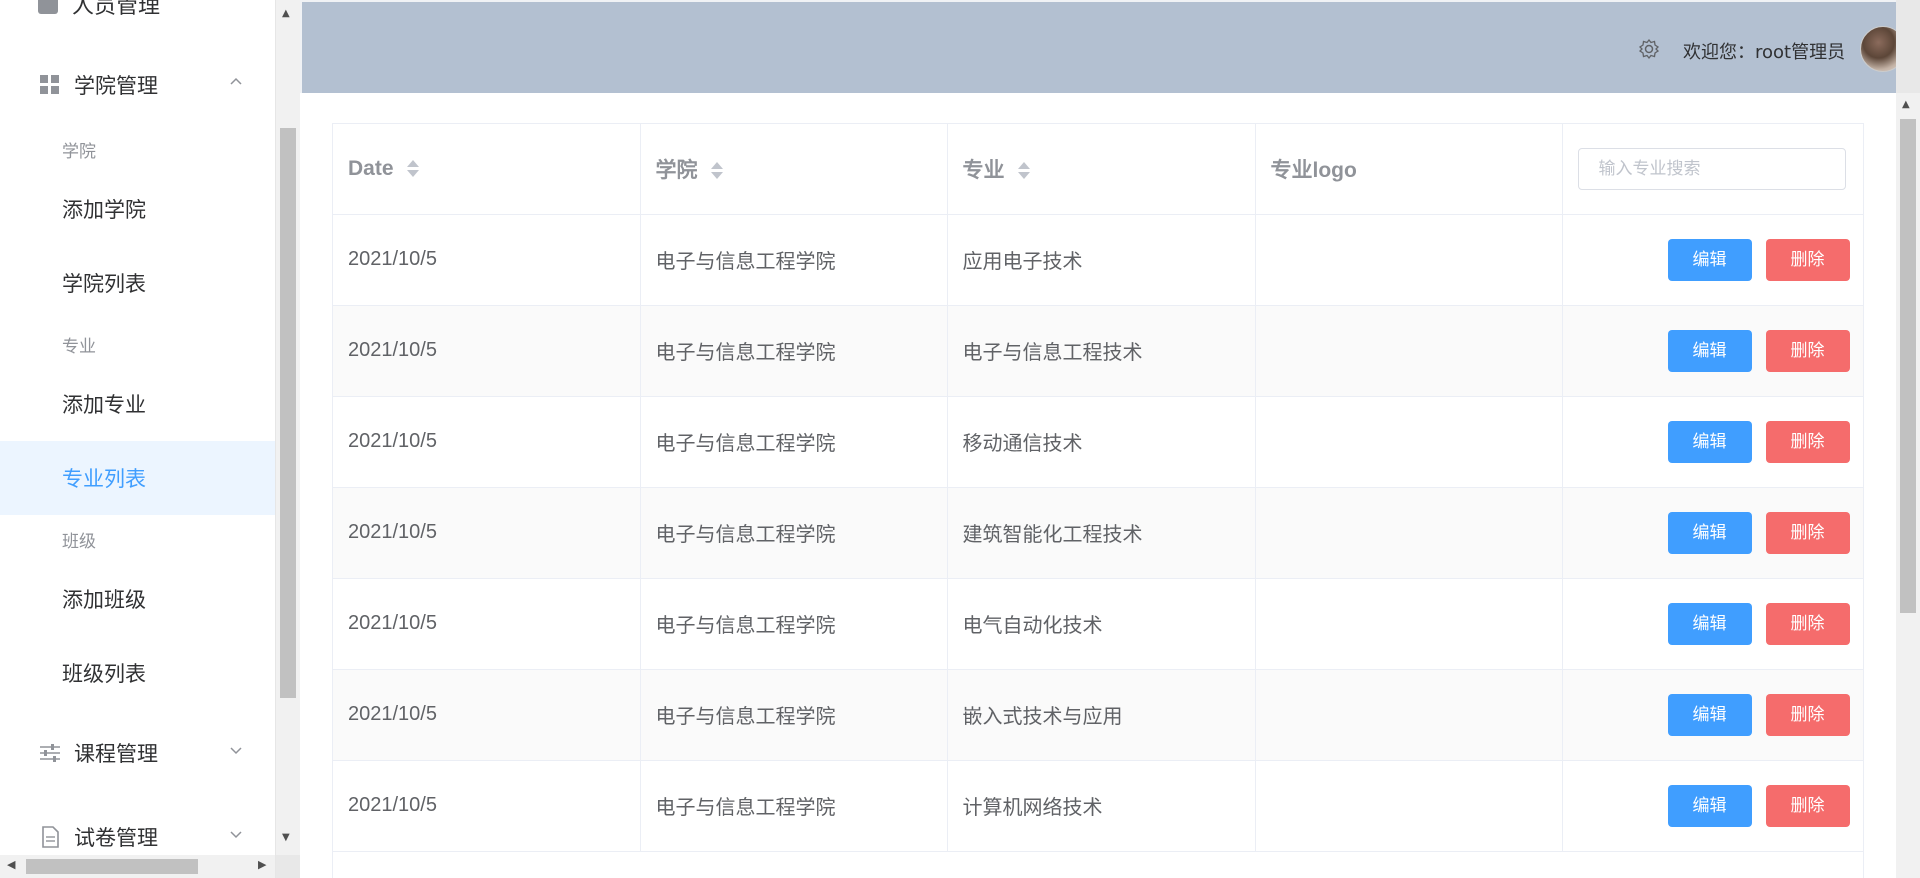 The width and height of the screenshot is (1920, 878). I want to click on gear-icon, so click(1649, 49).